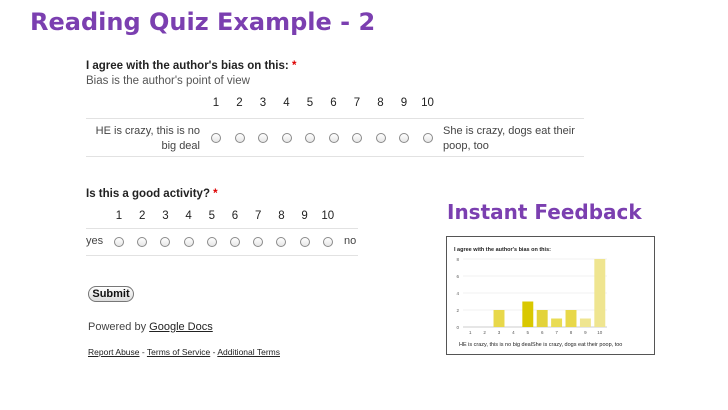  I want to click on question-1-high-label: She is crazy, dogs eat their poop, too, so click(509, 138).